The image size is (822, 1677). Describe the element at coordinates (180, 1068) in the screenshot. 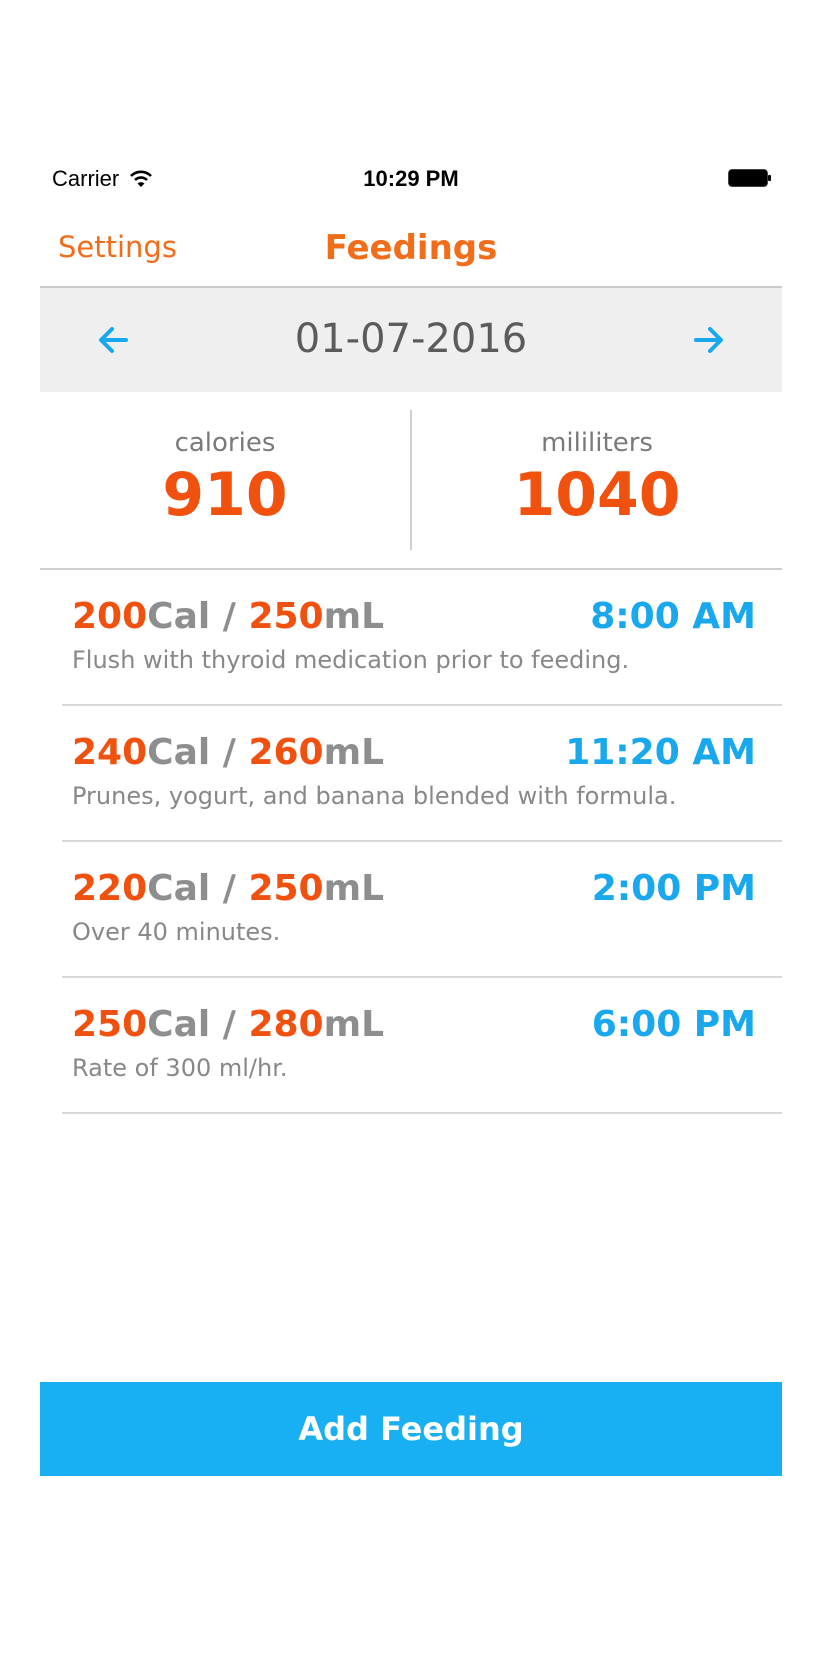

I see `feeding-note: Rate of 300 ml/hr.` at that location.